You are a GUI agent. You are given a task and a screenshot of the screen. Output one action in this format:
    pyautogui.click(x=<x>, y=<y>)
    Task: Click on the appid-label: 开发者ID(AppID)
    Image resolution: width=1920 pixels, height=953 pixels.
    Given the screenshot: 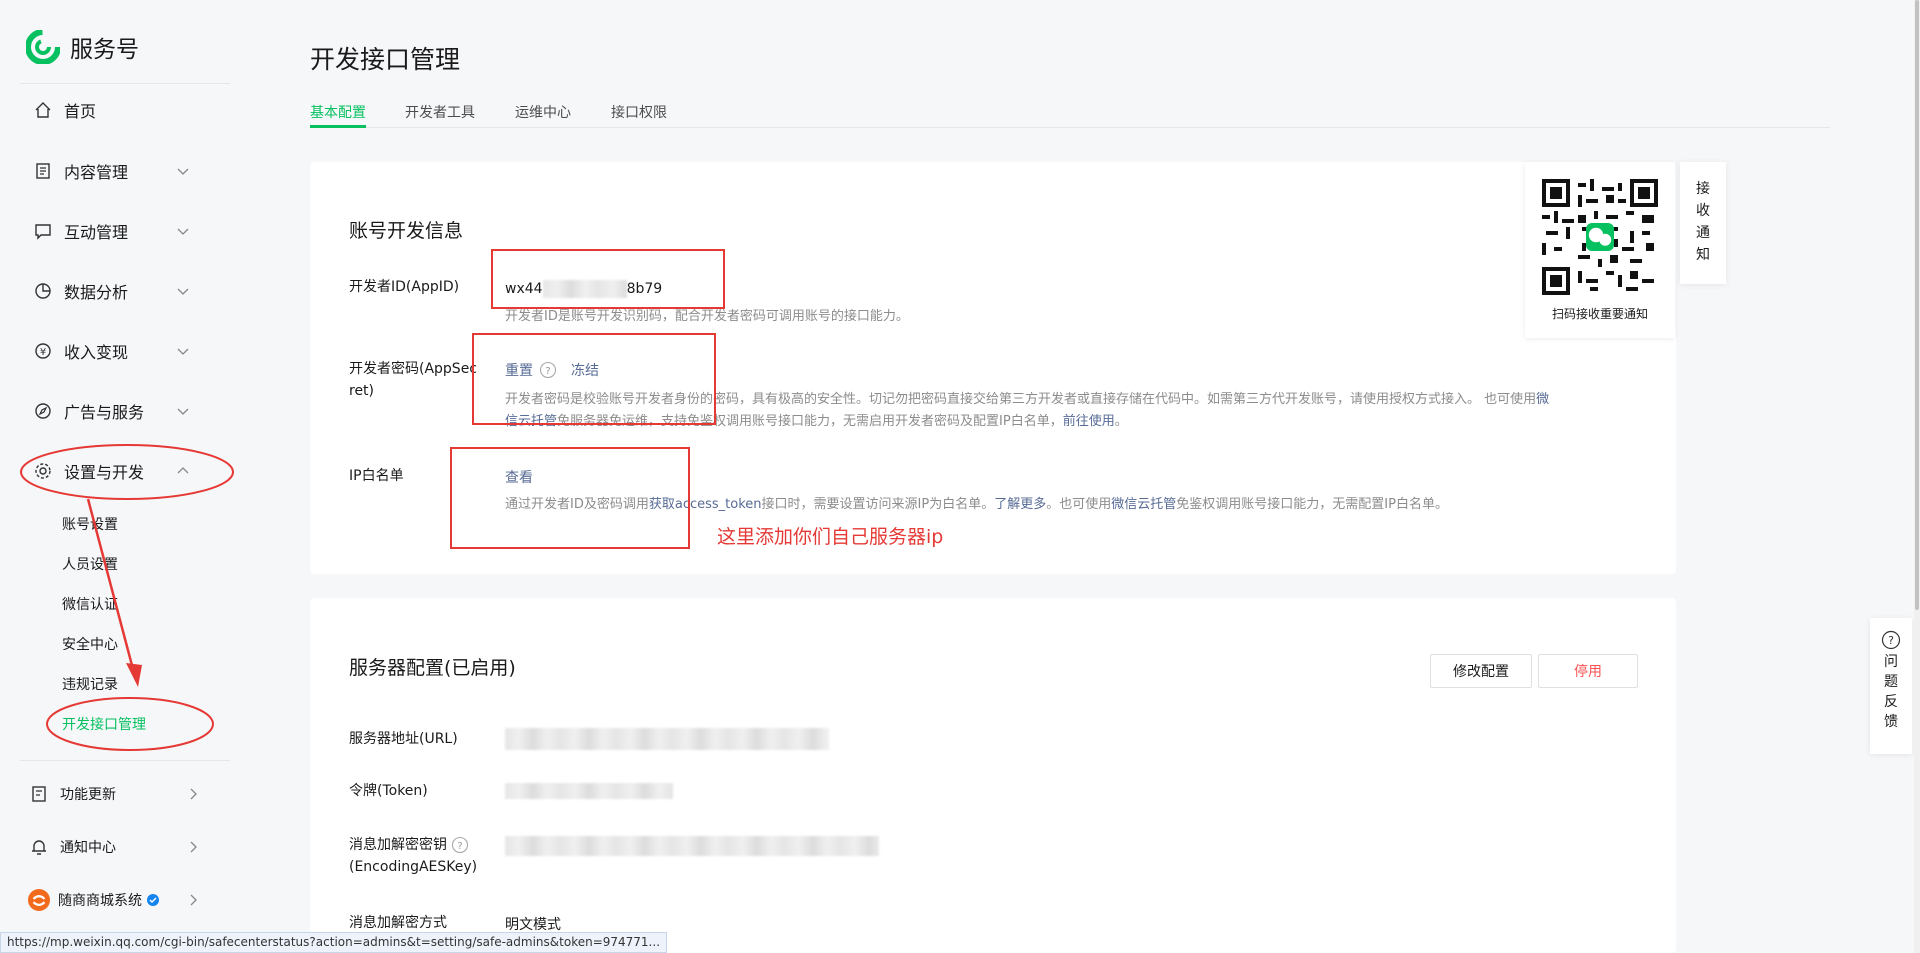 What is the action you would take?
    pyautogui.click(x=404, y=287)
    